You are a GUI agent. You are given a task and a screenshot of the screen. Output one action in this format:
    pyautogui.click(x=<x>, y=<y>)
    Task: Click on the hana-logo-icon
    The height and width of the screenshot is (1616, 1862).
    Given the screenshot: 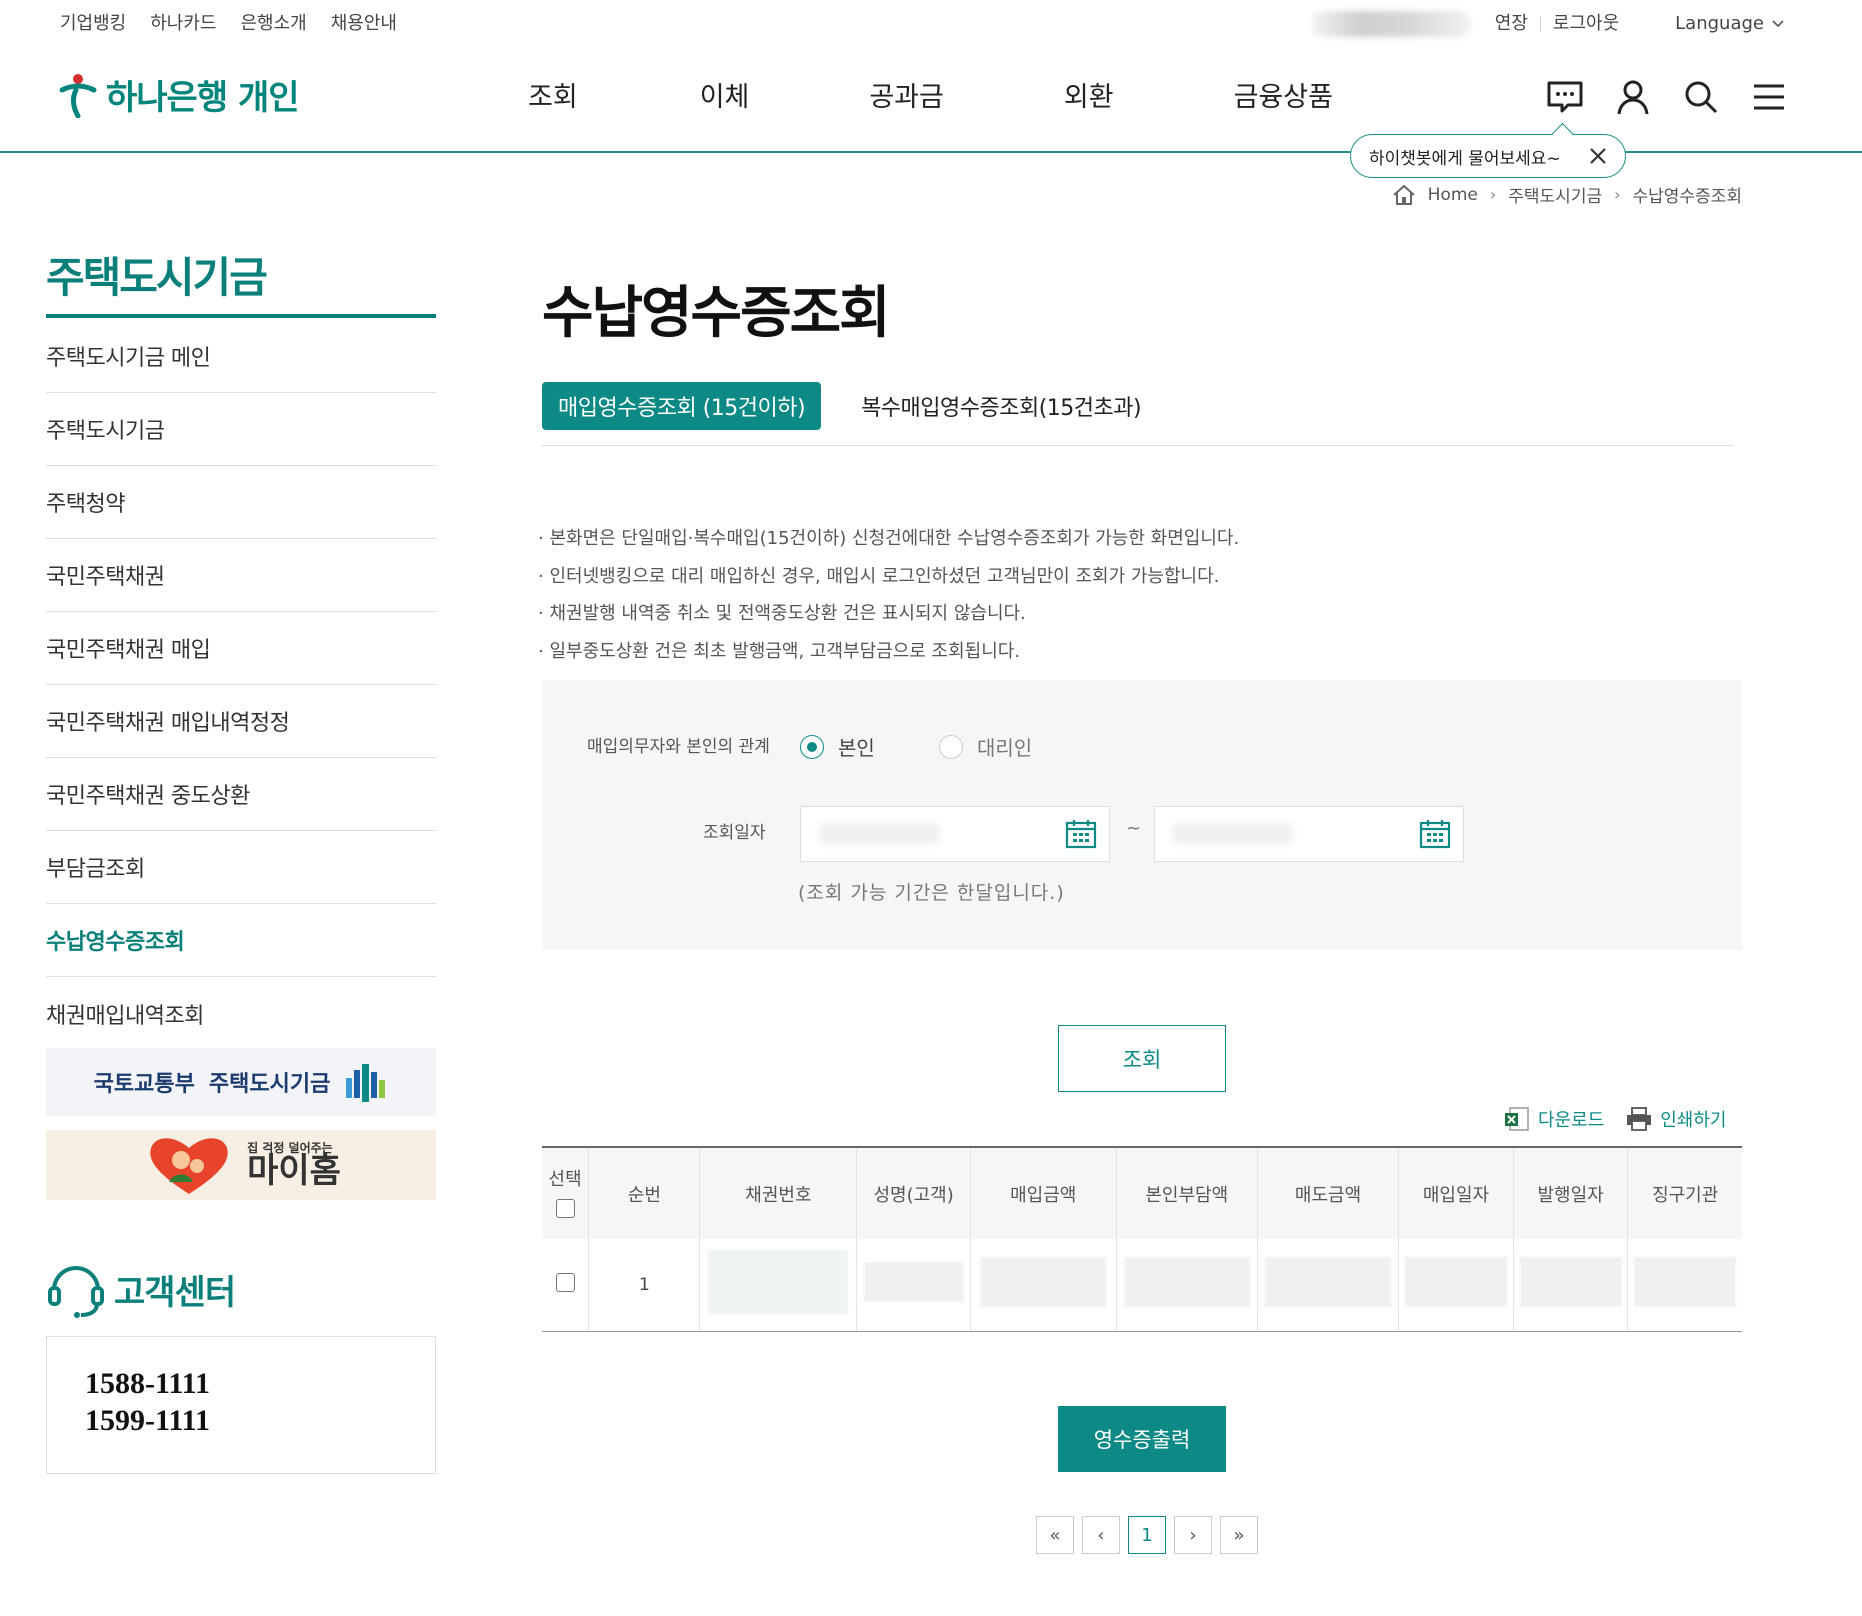 What is the action you would take?
    pyautogui.click(x=78, y=95)
    